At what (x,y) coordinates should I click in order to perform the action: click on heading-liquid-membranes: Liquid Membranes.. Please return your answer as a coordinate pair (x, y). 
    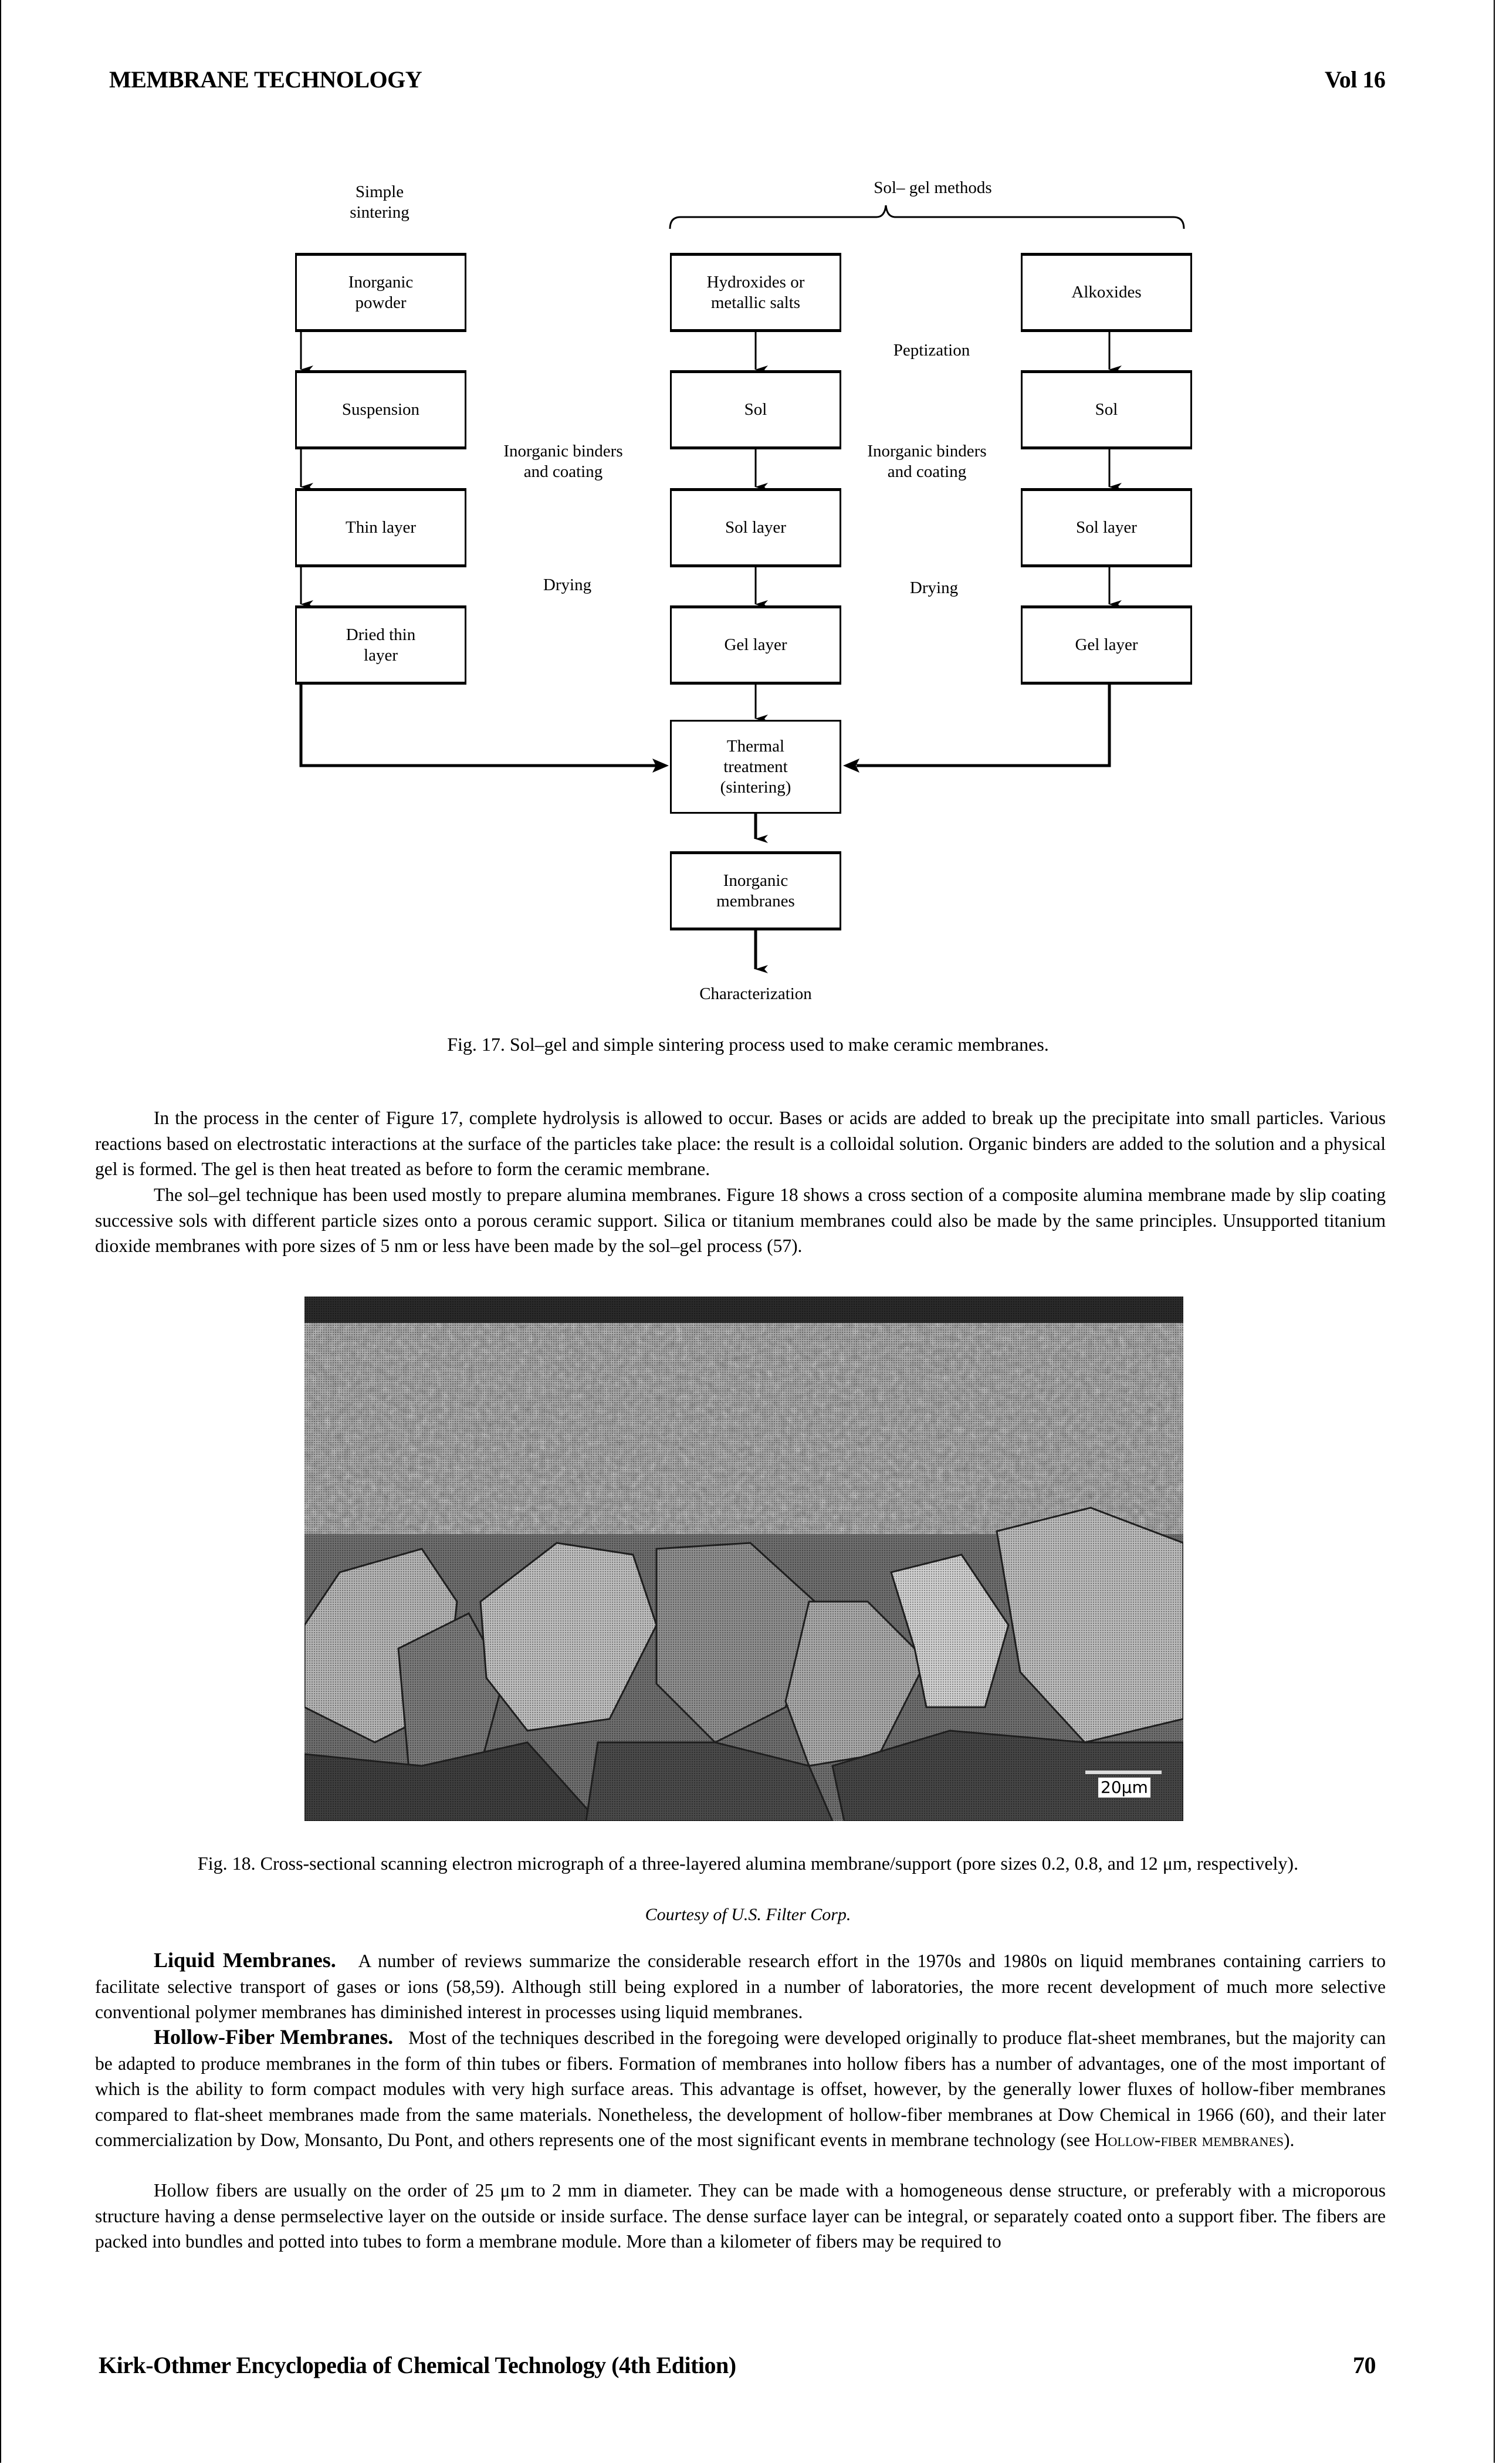
    Looking at the image, I should click on (245, 1960).